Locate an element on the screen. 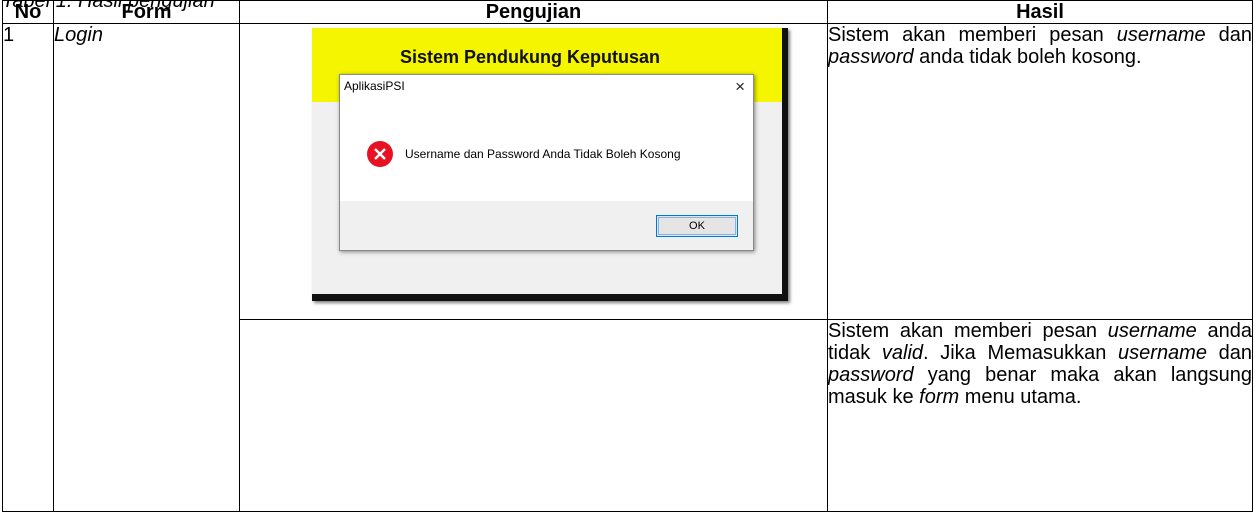  header-pengujian: Pengujian is located at coordinates (533, 12).